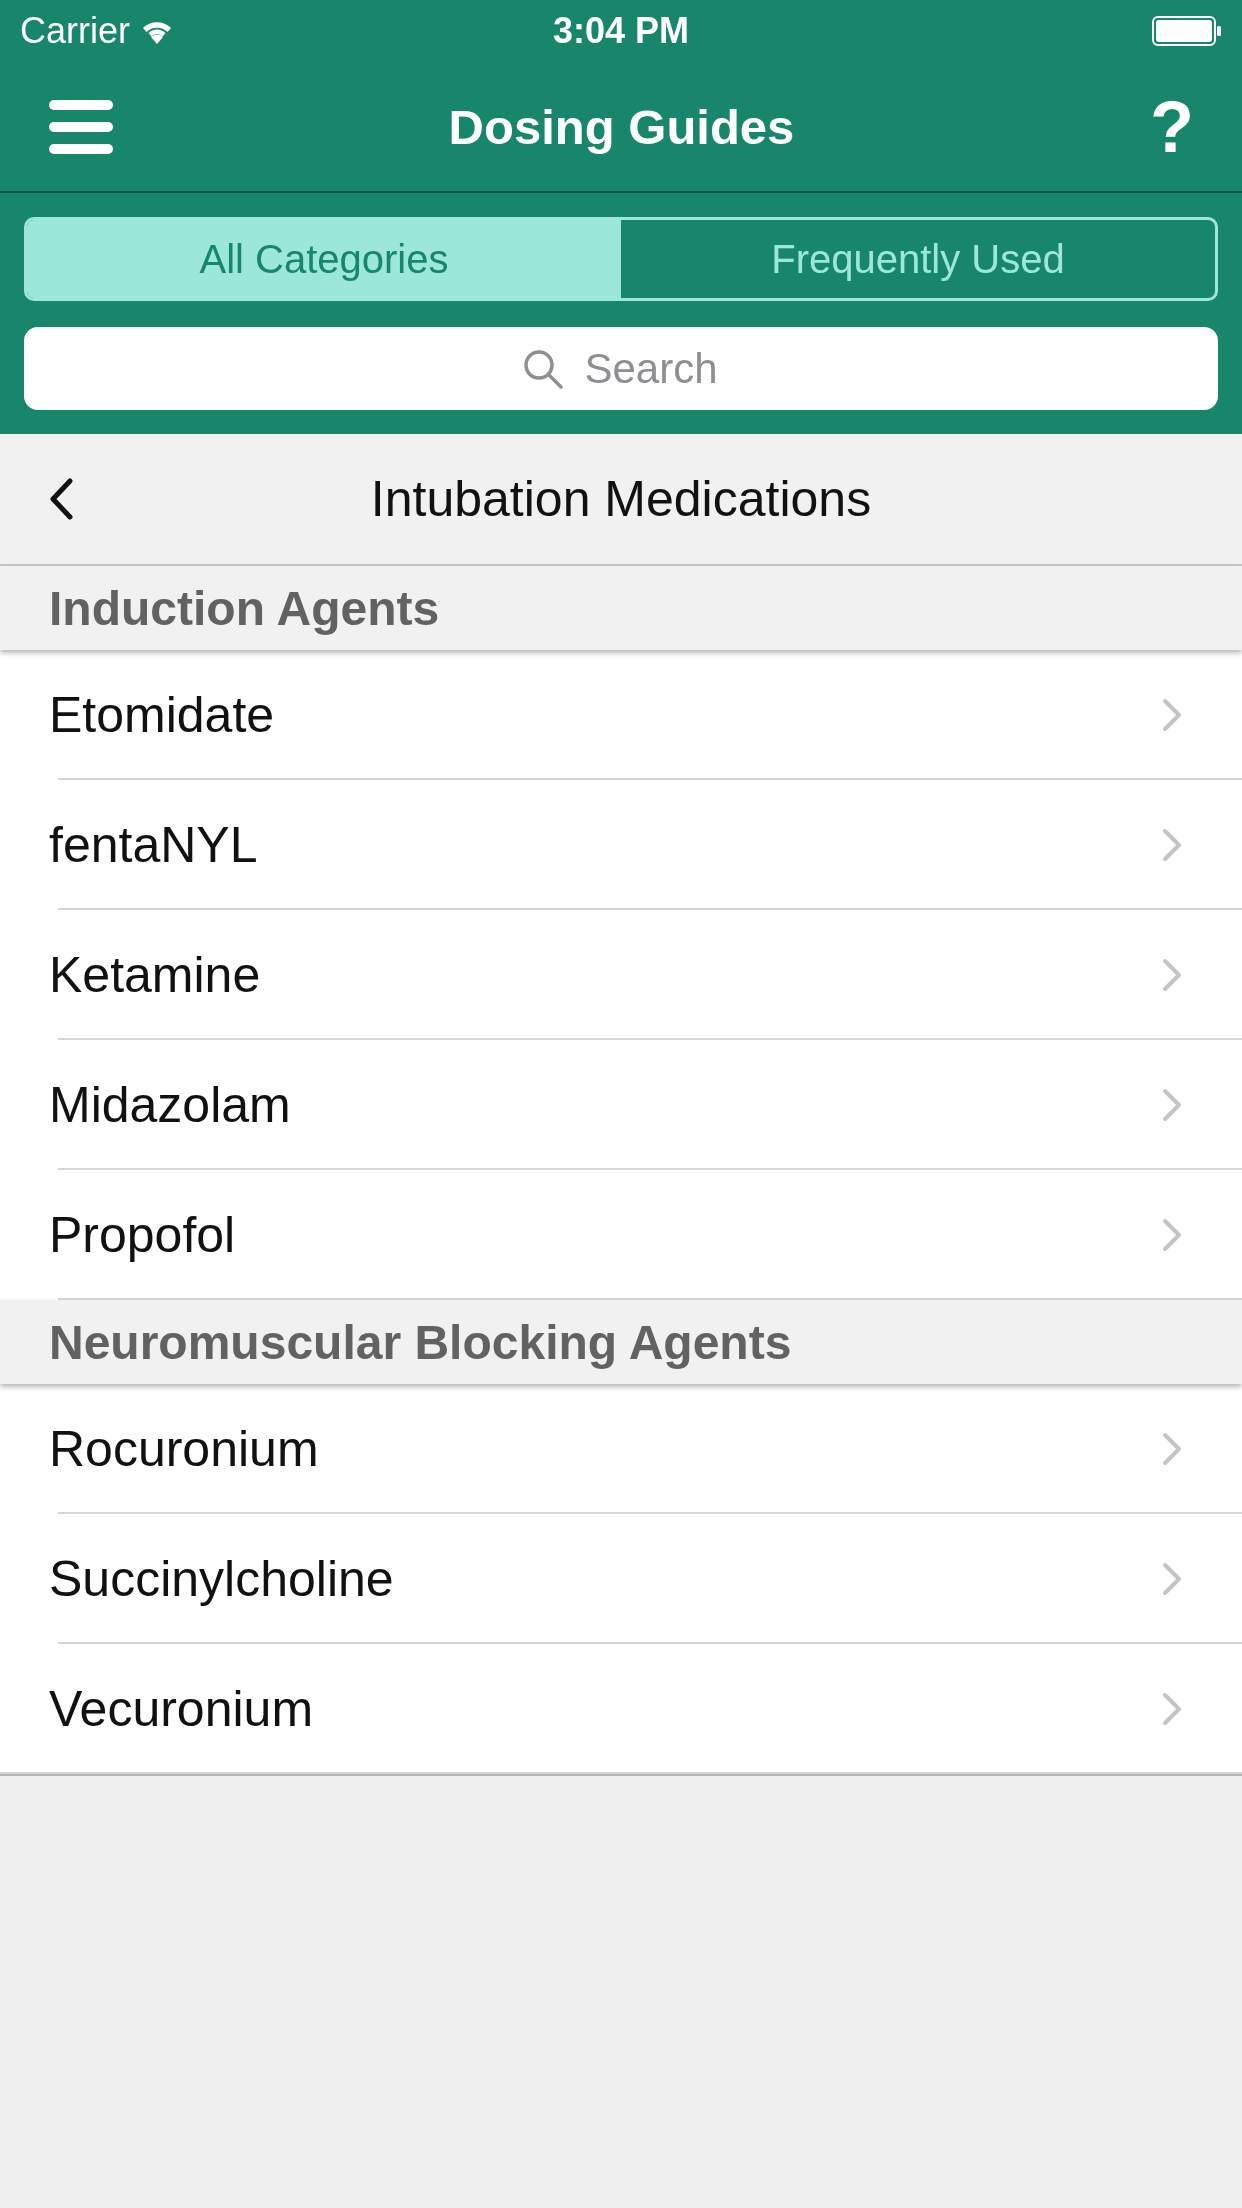  I want to click on search-icon, so click(542, 369).